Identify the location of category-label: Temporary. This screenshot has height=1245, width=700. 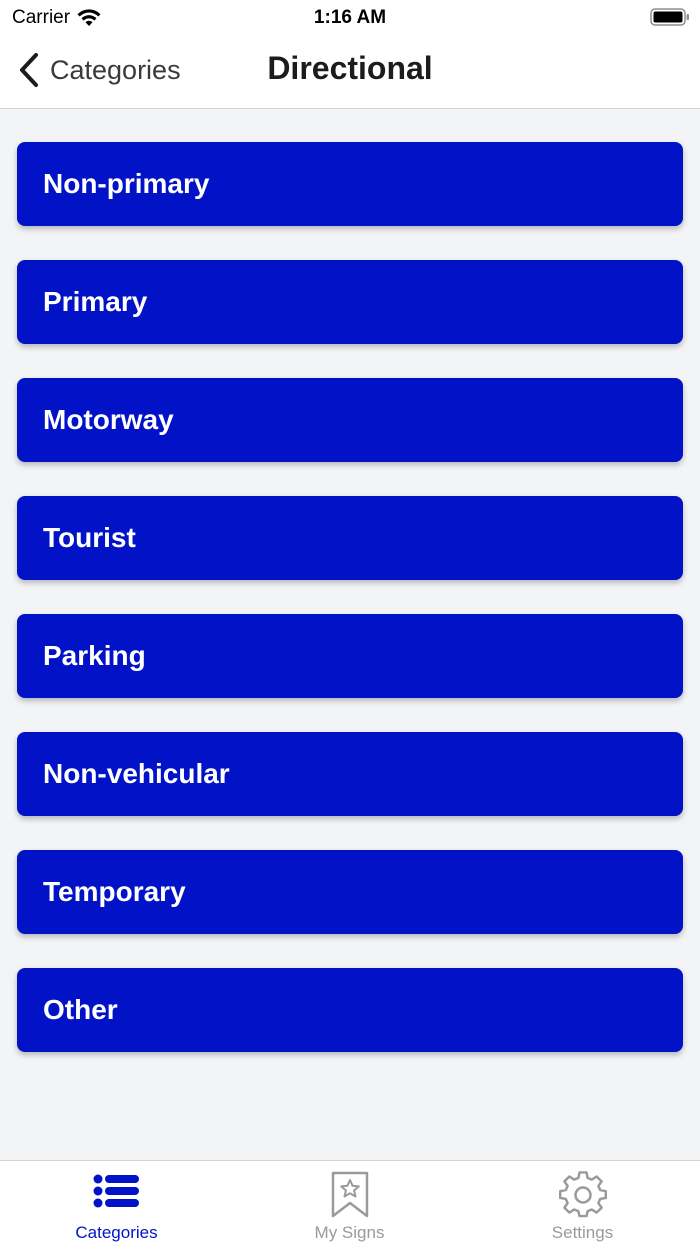
(114, 891).